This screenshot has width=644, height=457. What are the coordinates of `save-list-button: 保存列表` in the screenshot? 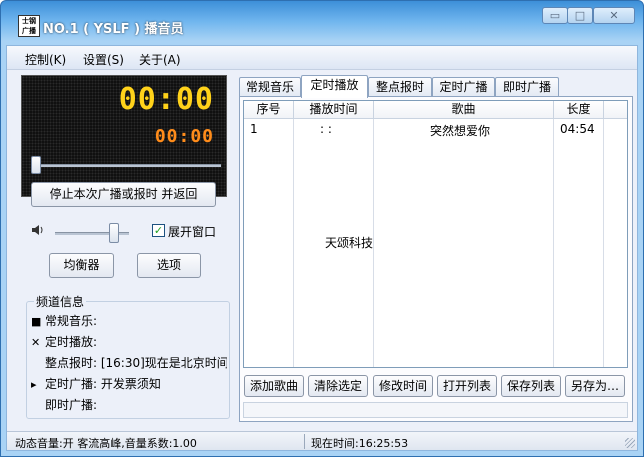 It's located at (531, 386).